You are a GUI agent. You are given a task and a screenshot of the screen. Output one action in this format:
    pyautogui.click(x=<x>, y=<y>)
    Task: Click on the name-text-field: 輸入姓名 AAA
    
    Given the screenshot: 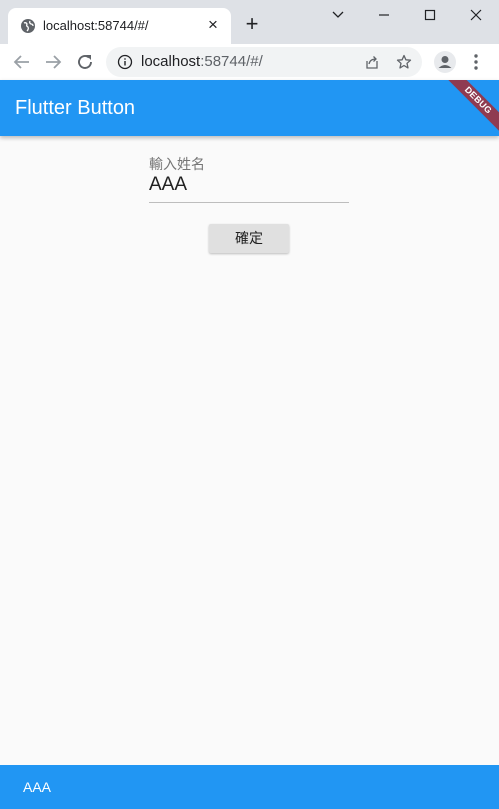 What is the action you would take?
    pyautogui.click(x=249, y=180)
    